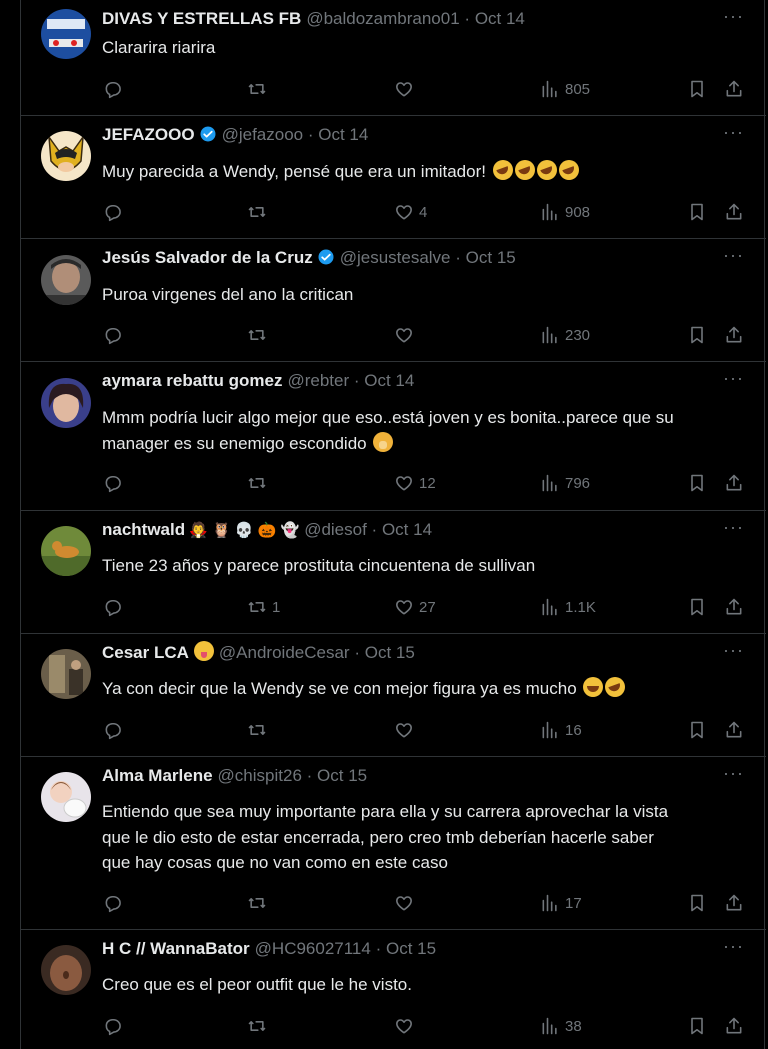 This screenshot has width=768, height=1049. What do you see at coordinates (428, 257) in the screenshot?
I see `user-handle: @jesustesalve · Oct 15` at bounding box center [428, 257].